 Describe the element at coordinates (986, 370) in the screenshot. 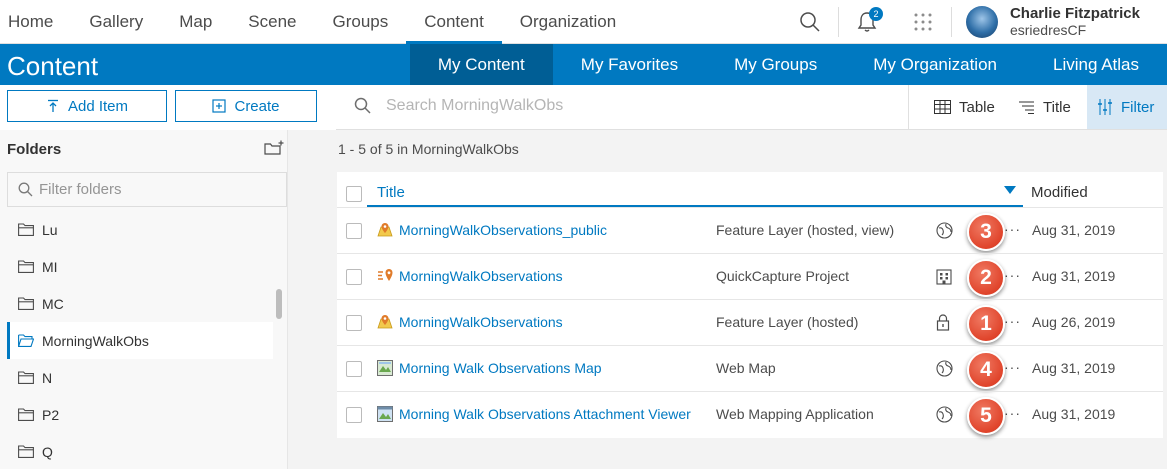

I see `callout-marker: 4` at that location.